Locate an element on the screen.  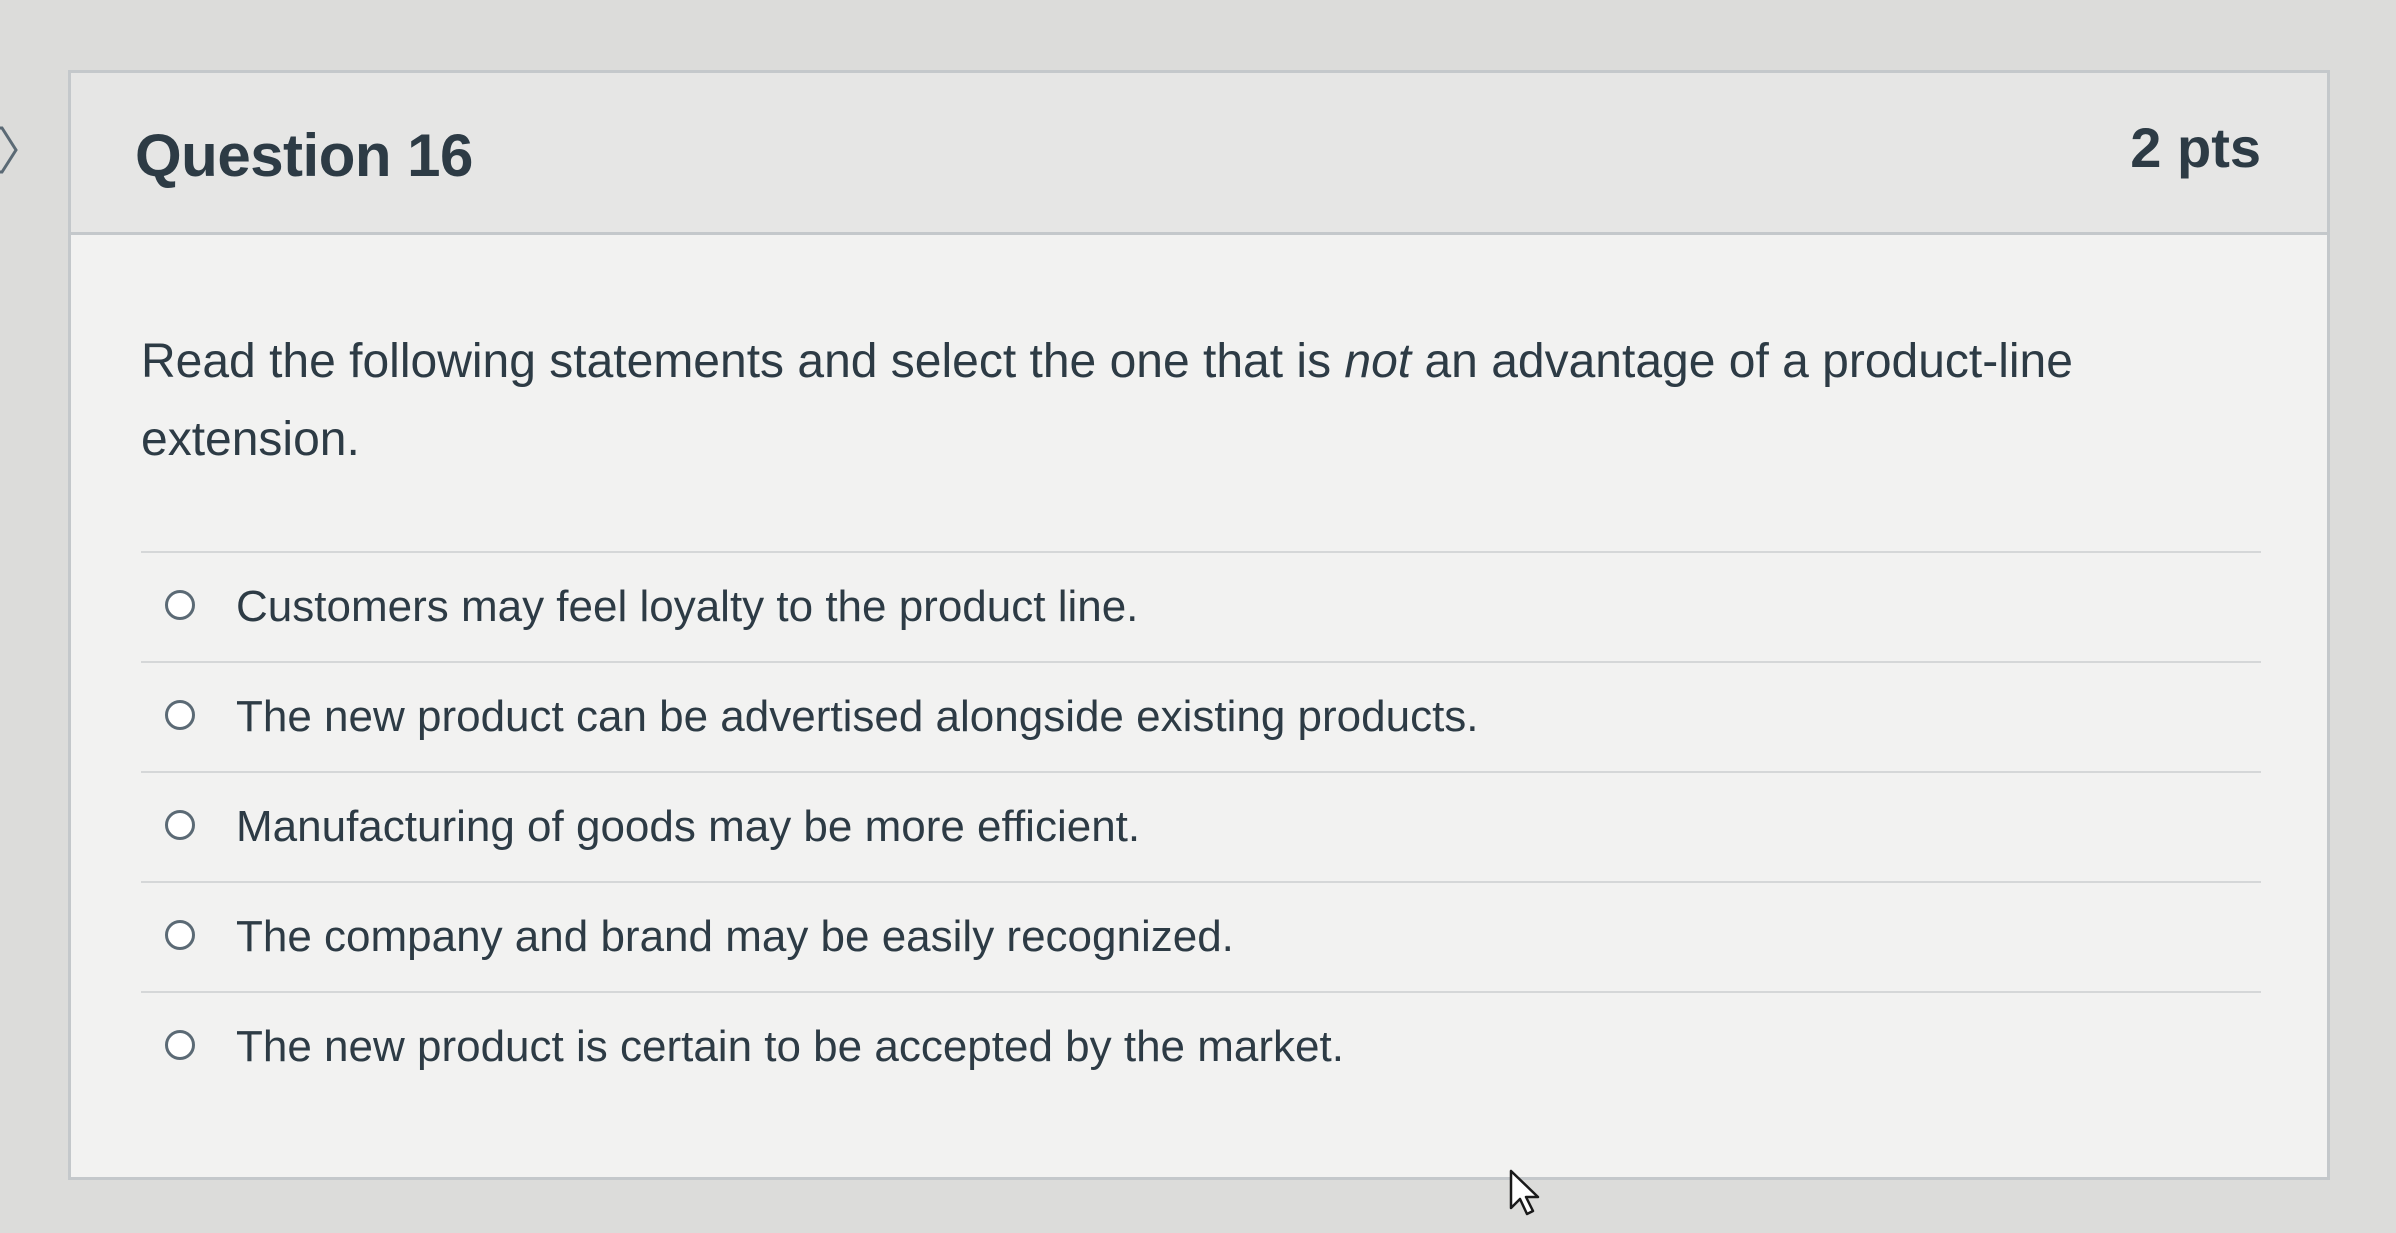
mouse-pointer-icon is located at coordinates (1524, 1192).